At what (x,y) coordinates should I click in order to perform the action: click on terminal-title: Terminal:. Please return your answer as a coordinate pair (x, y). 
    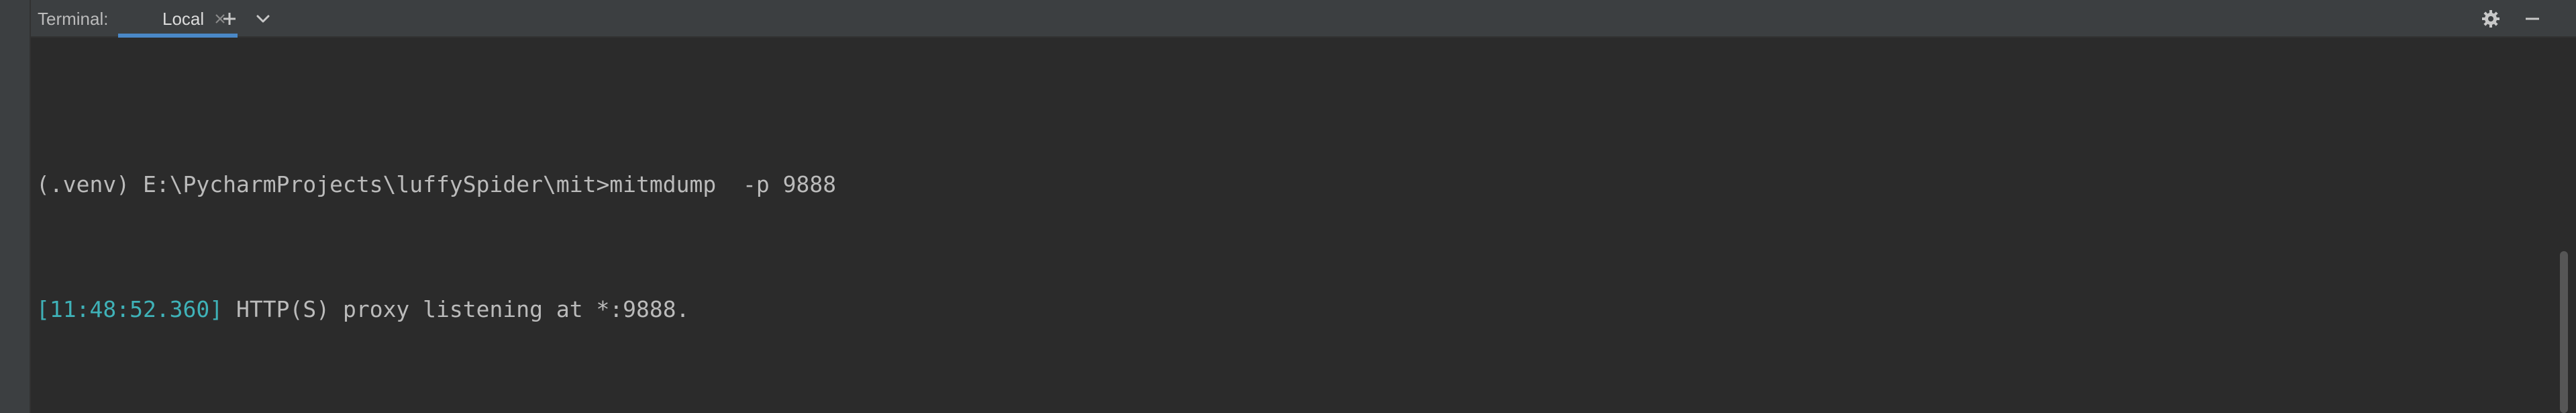
    Looking at the image, I should click on (73, 19).